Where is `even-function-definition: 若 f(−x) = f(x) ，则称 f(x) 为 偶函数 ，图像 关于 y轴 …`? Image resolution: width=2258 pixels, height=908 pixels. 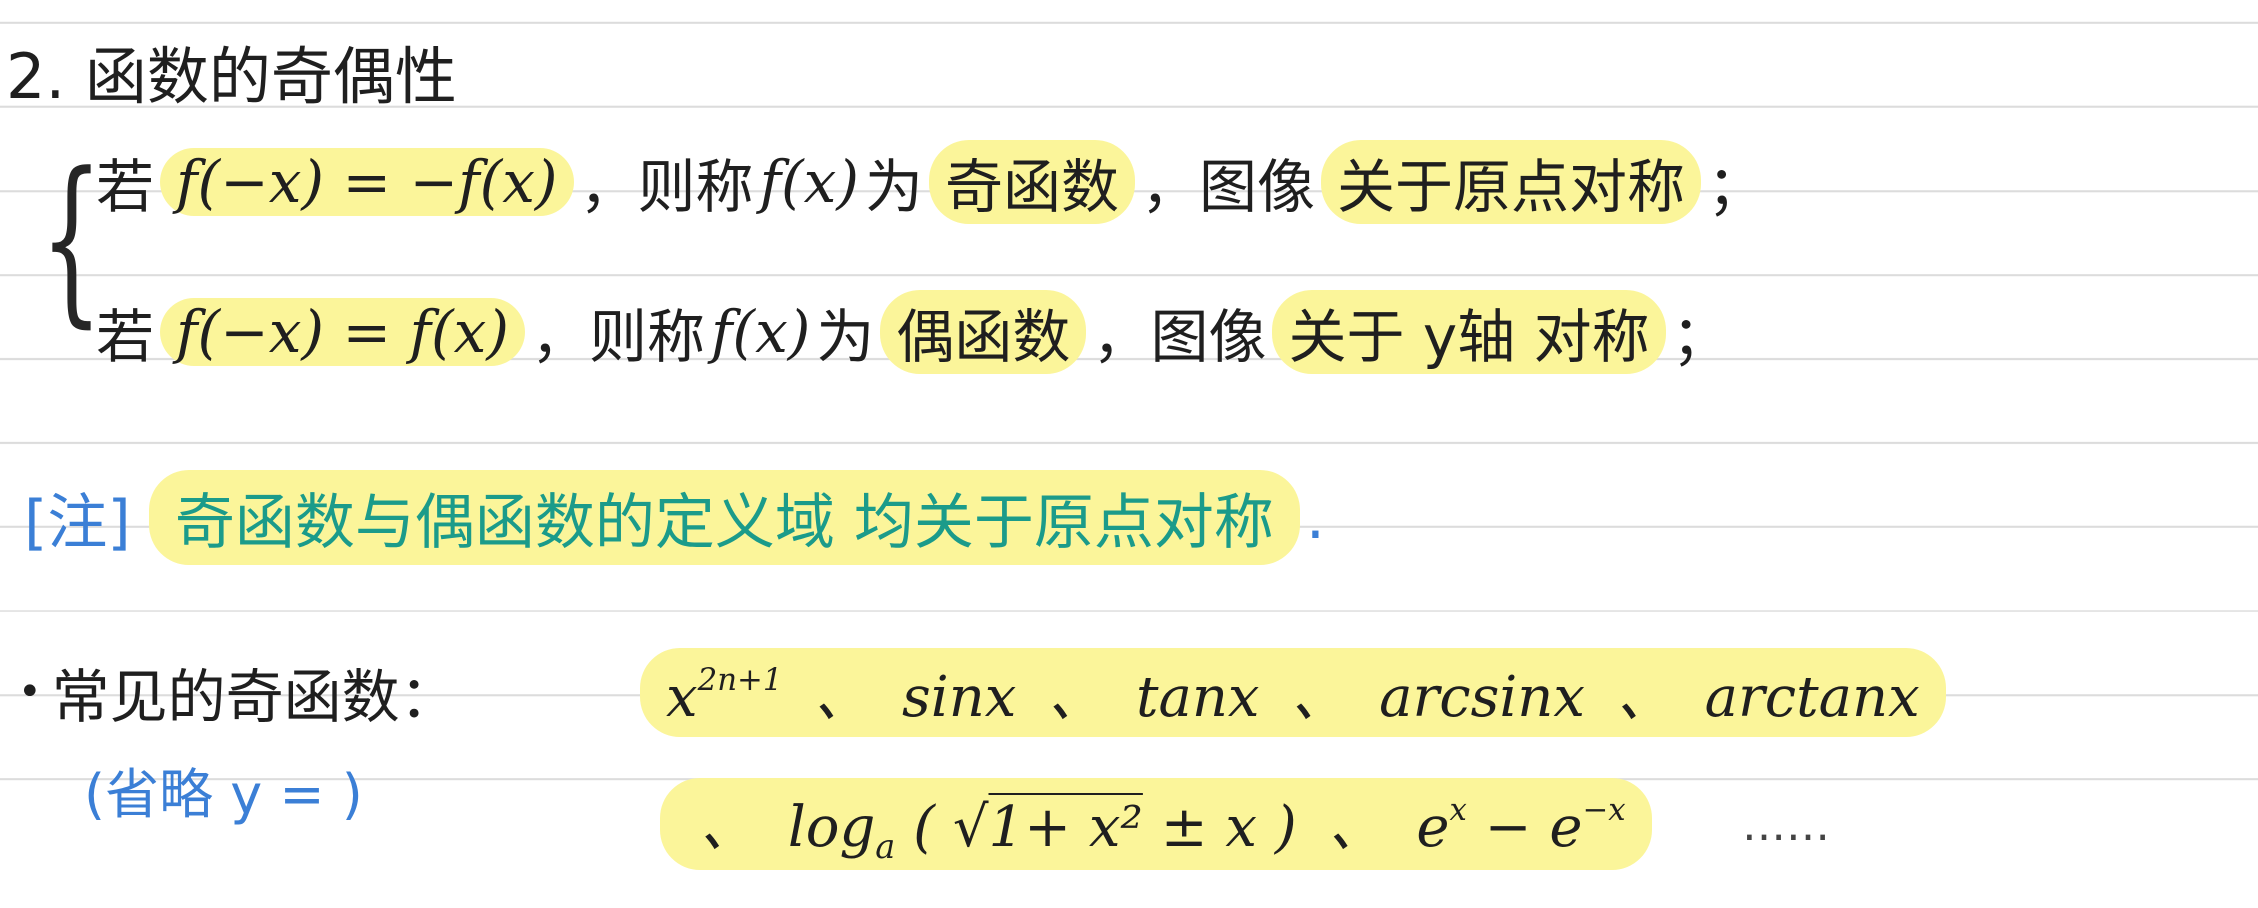 even-function-definition: 若 f(−x) = f(x) ，则称 f(x) 为 偶函数 ，图像 关于 y轴 … is located at coordinates (913, 332).